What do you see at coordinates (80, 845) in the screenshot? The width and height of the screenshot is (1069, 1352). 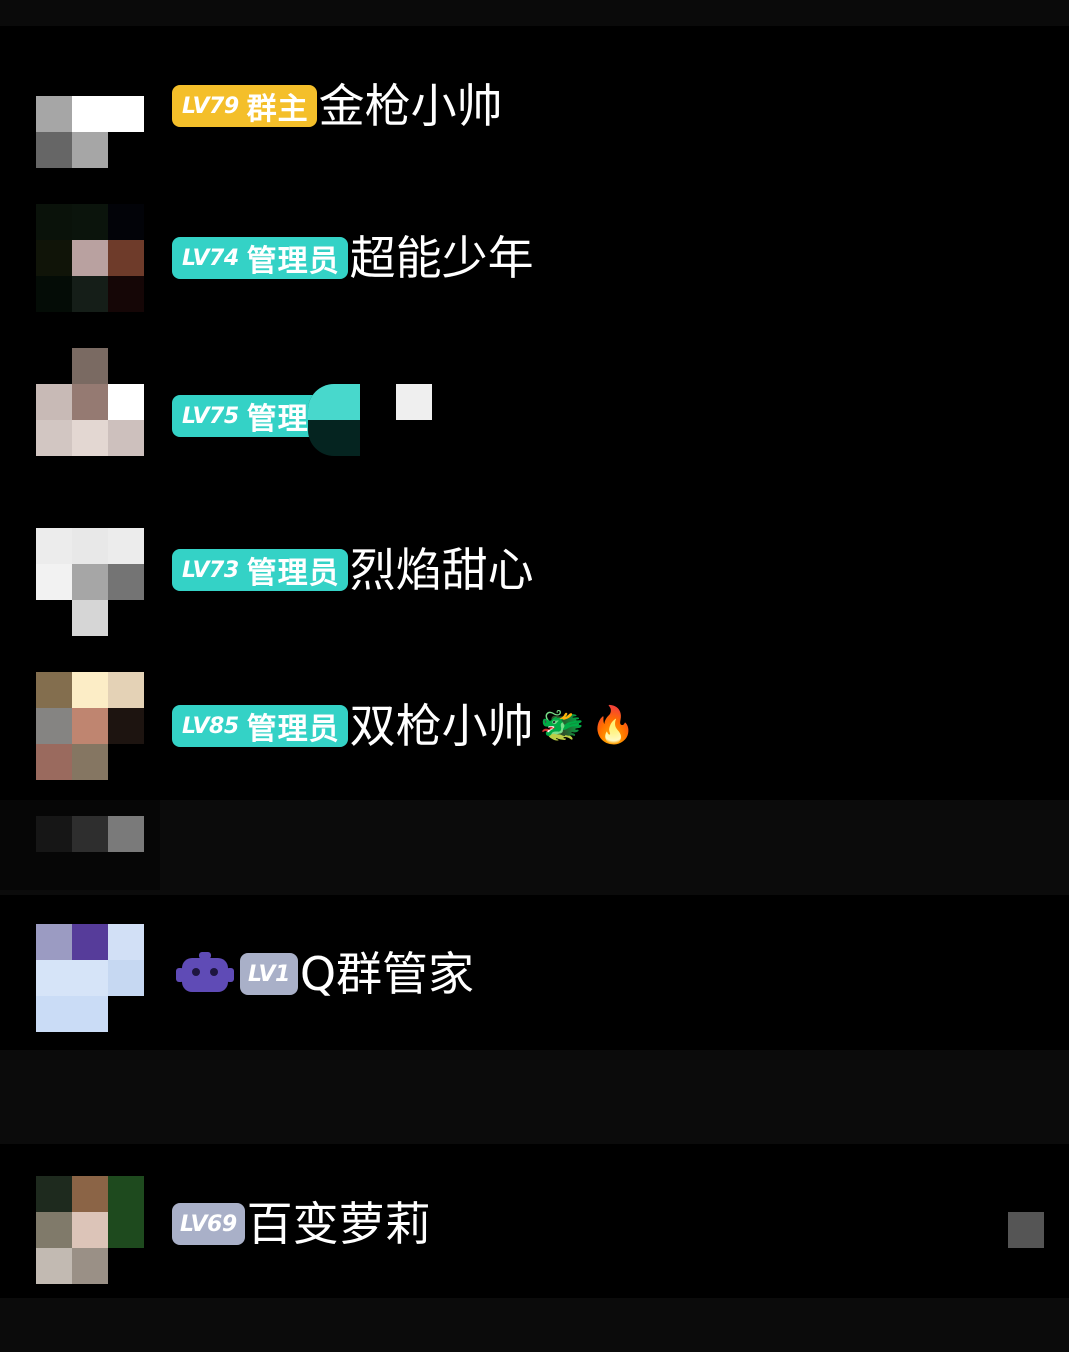 I see `partial-row` at bounding box center [80, 845].